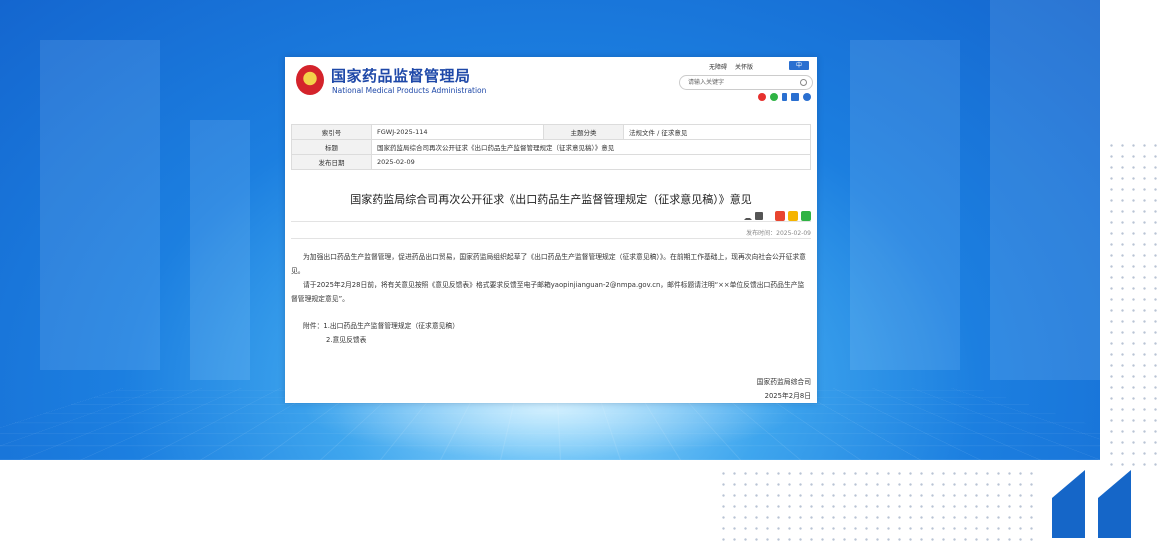 Image resolution: width=1159 pixels, height=547 pixels. I want to click on print-icon, so click(759, 216).